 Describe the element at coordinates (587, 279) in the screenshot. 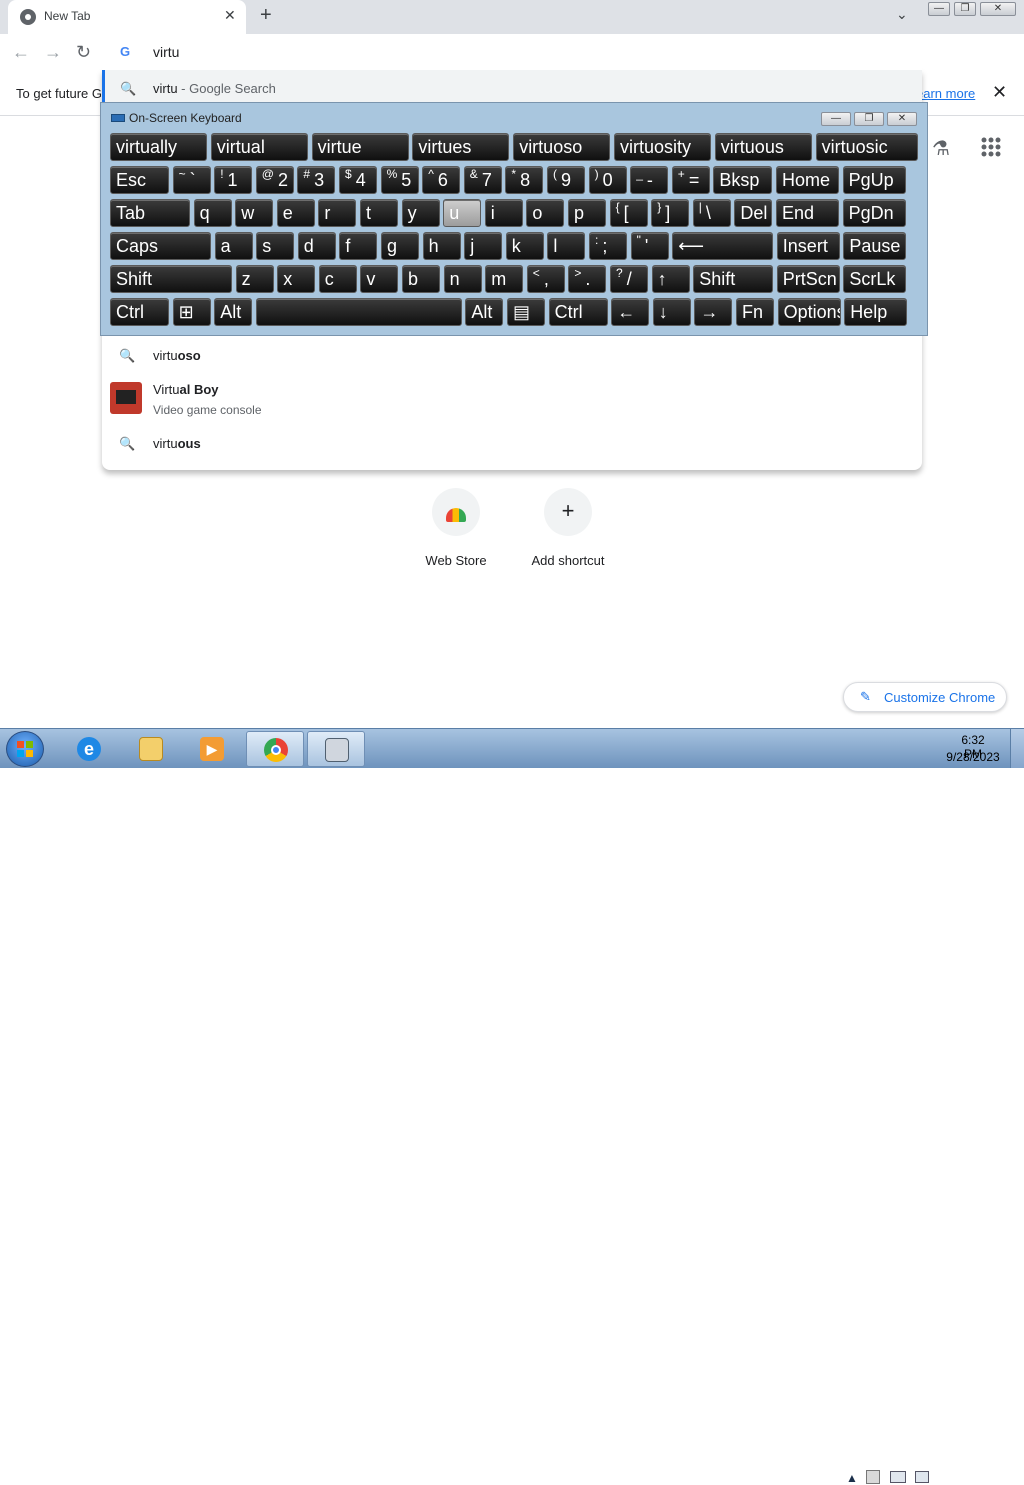

I see `osk-key: >.` at that location.